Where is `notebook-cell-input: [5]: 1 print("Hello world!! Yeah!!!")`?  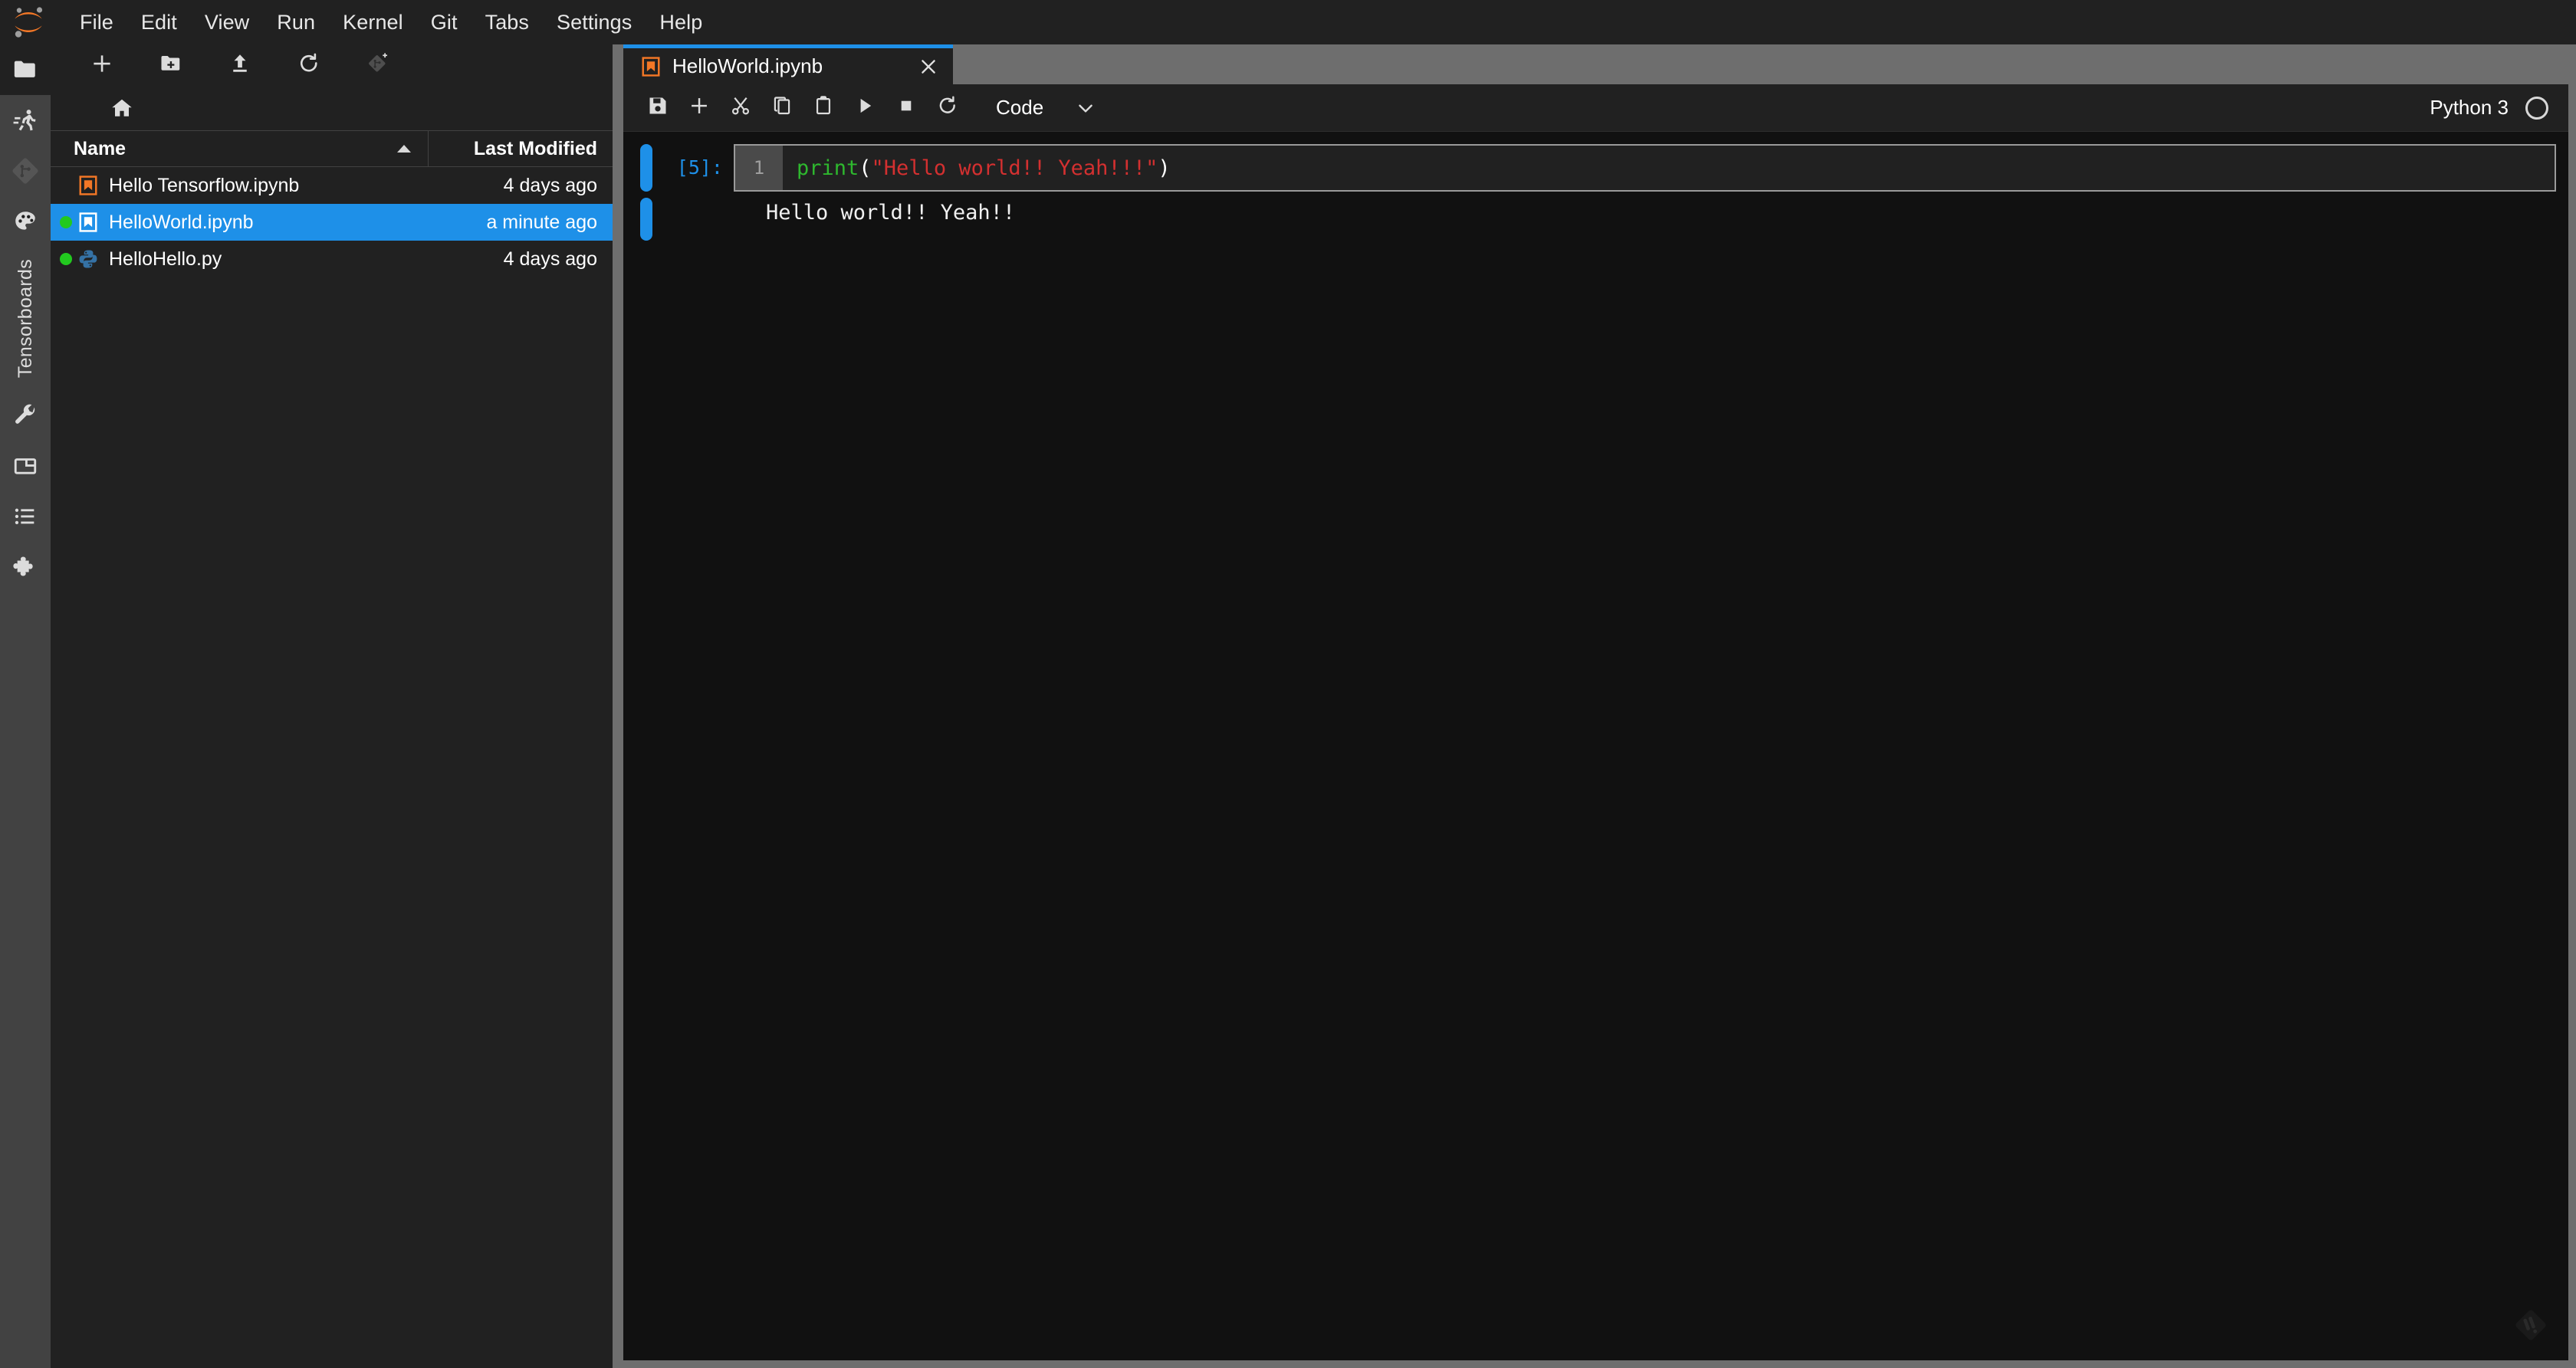
notebook-cell-input: [5]: 1 print("Hello world!! Yeah!!!") is located at coordinates (1595, 162).